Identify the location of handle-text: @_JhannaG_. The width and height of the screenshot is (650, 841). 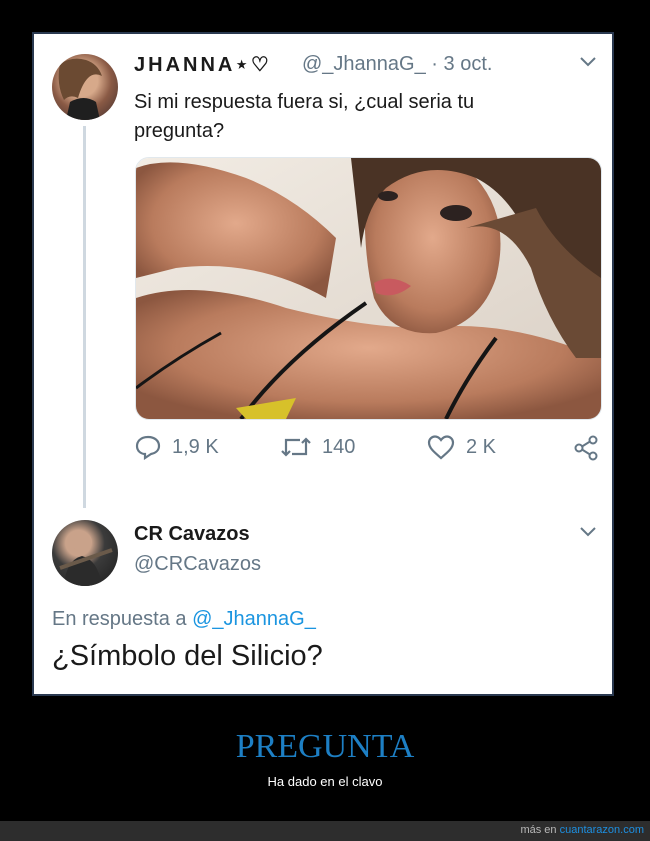
(364, 64).